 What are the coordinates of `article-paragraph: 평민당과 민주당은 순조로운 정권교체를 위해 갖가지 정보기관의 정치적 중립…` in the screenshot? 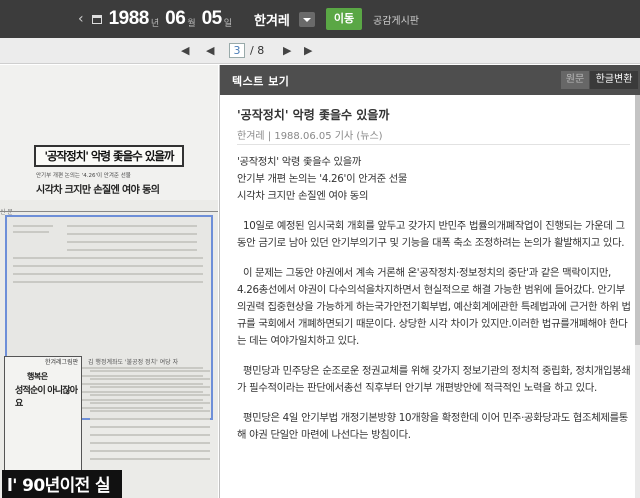 It's located at (434, 379).